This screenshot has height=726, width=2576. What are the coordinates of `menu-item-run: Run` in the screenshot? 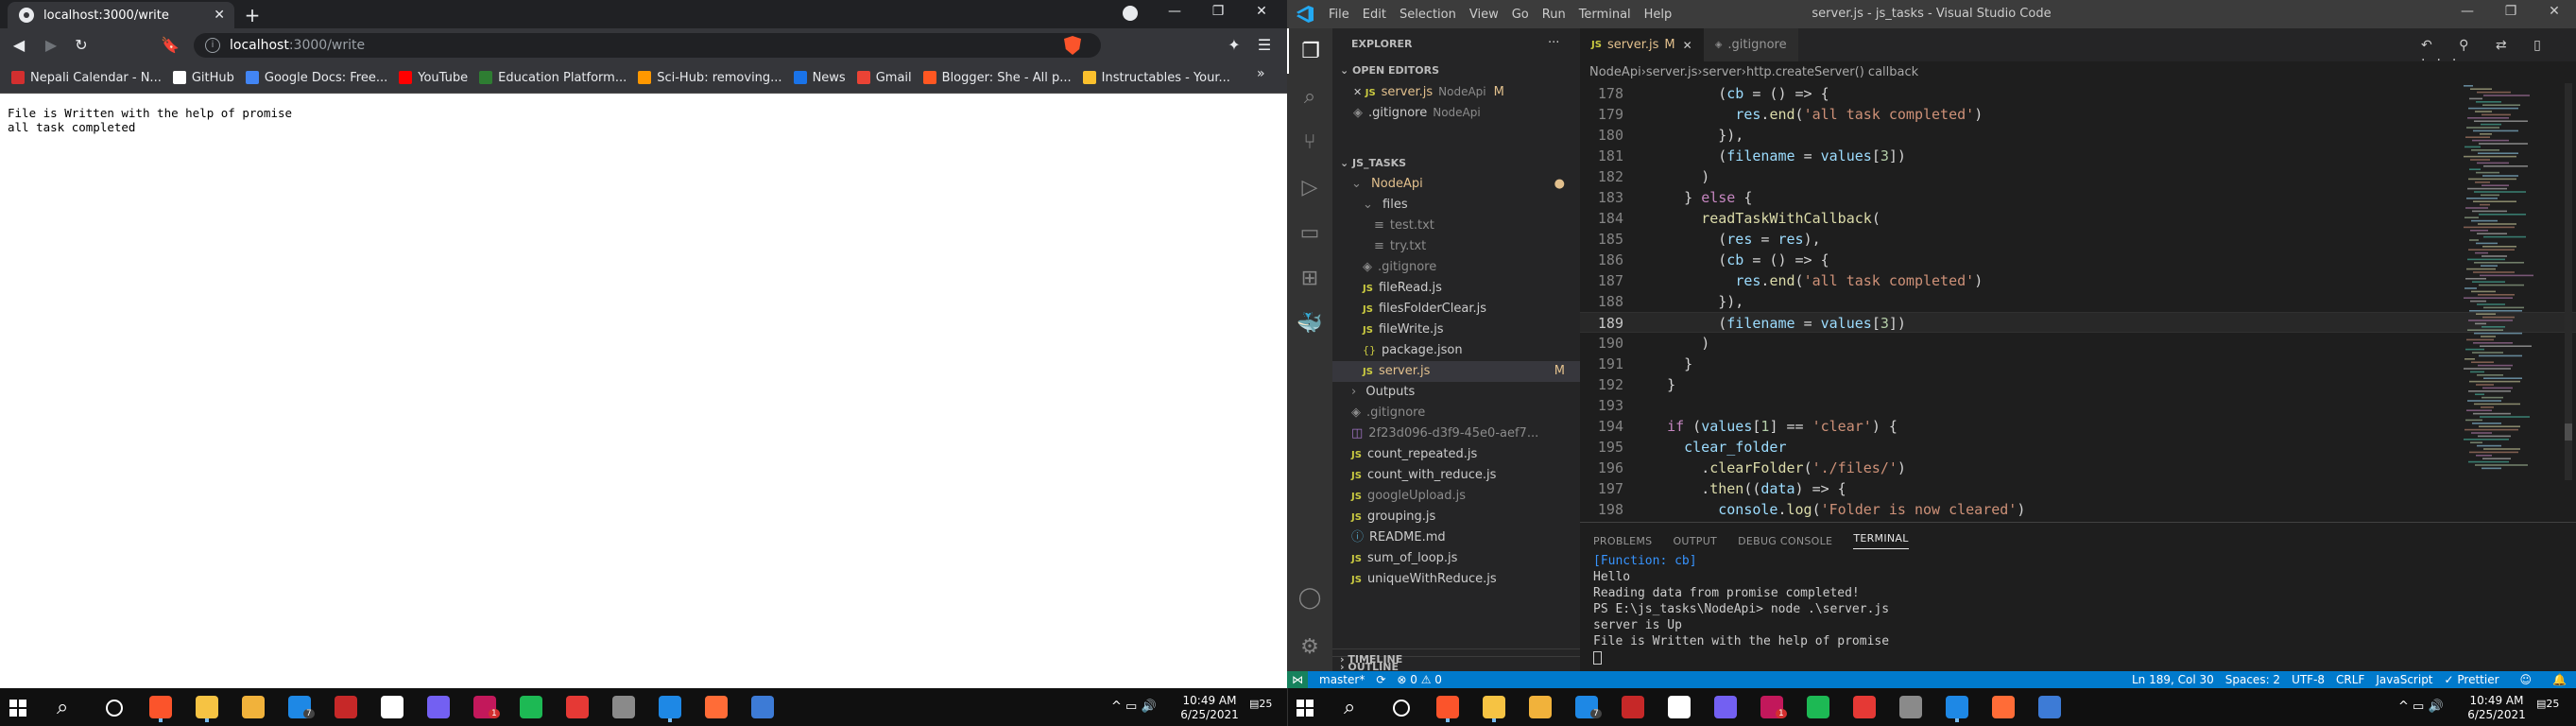 It's located at (1554, 15).